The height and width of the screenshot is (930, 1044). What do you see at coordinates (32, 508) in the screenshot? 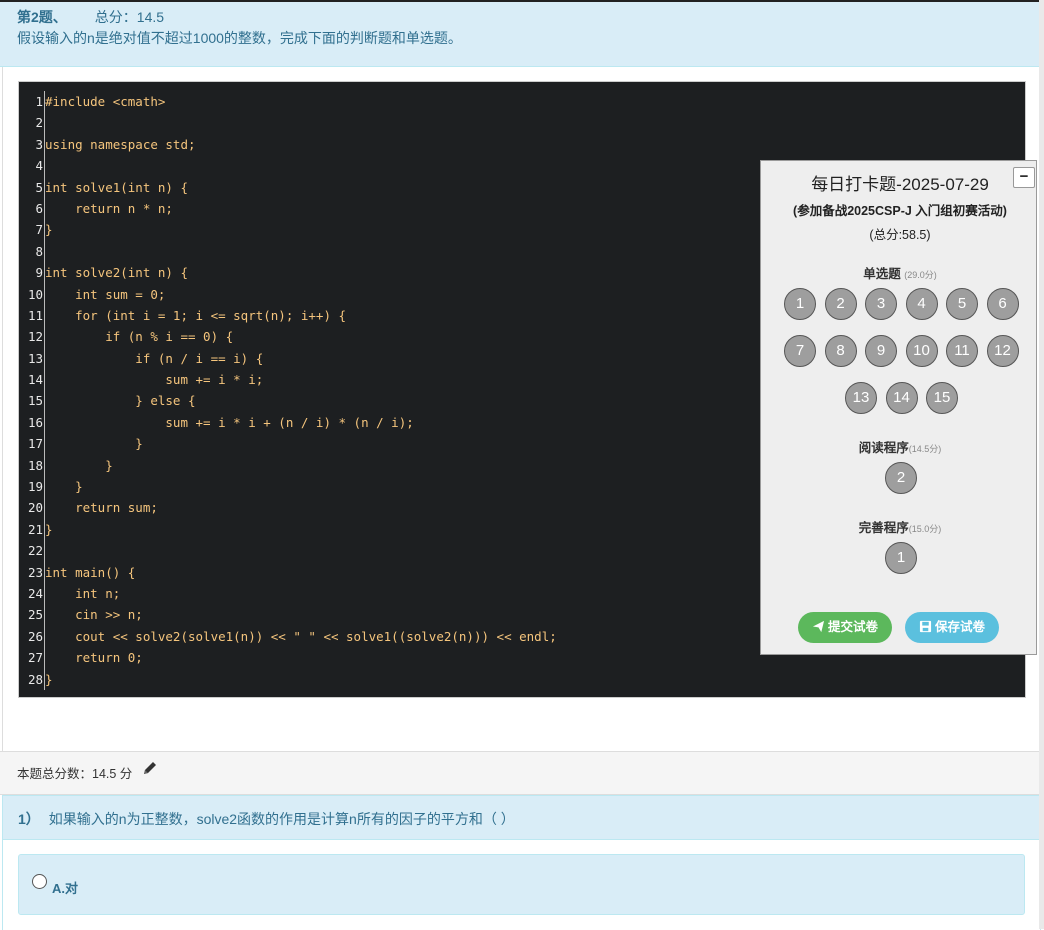
I see `line-number: 20` at bounding box center [32, 508].